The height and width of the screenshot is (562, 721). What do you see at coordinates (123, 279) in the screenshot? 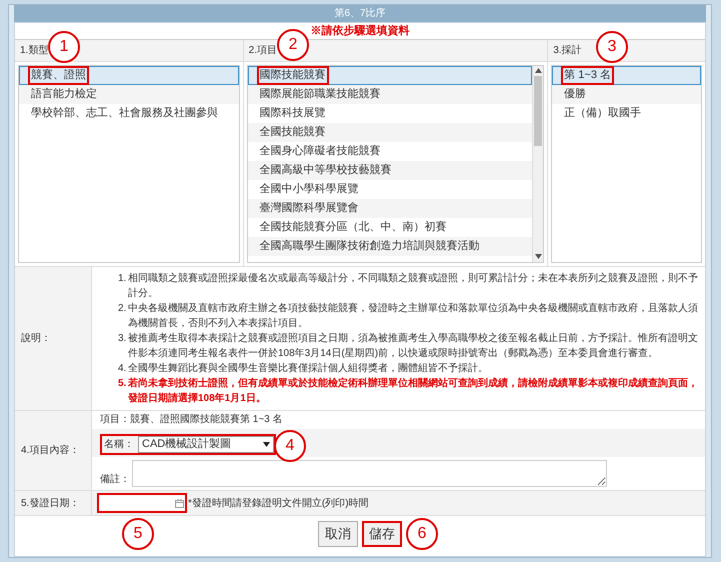
I see `note-number: 1.` at bounding box center [123, 279].